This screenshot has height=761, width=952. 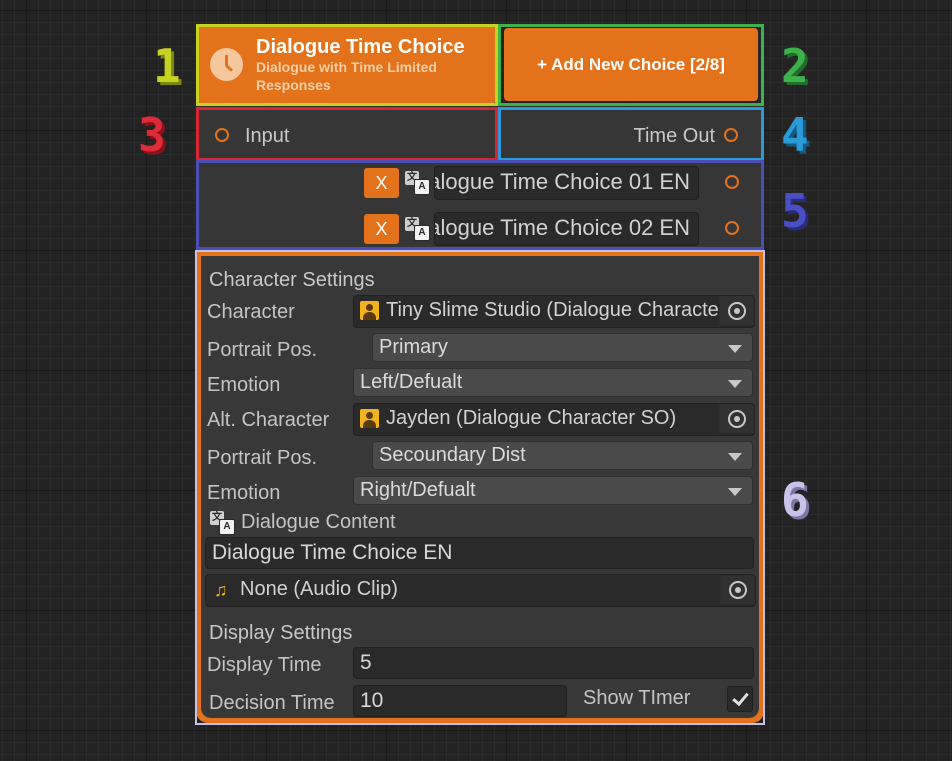 I want to click on input-port-row: Input, so click(x=347, y=134).